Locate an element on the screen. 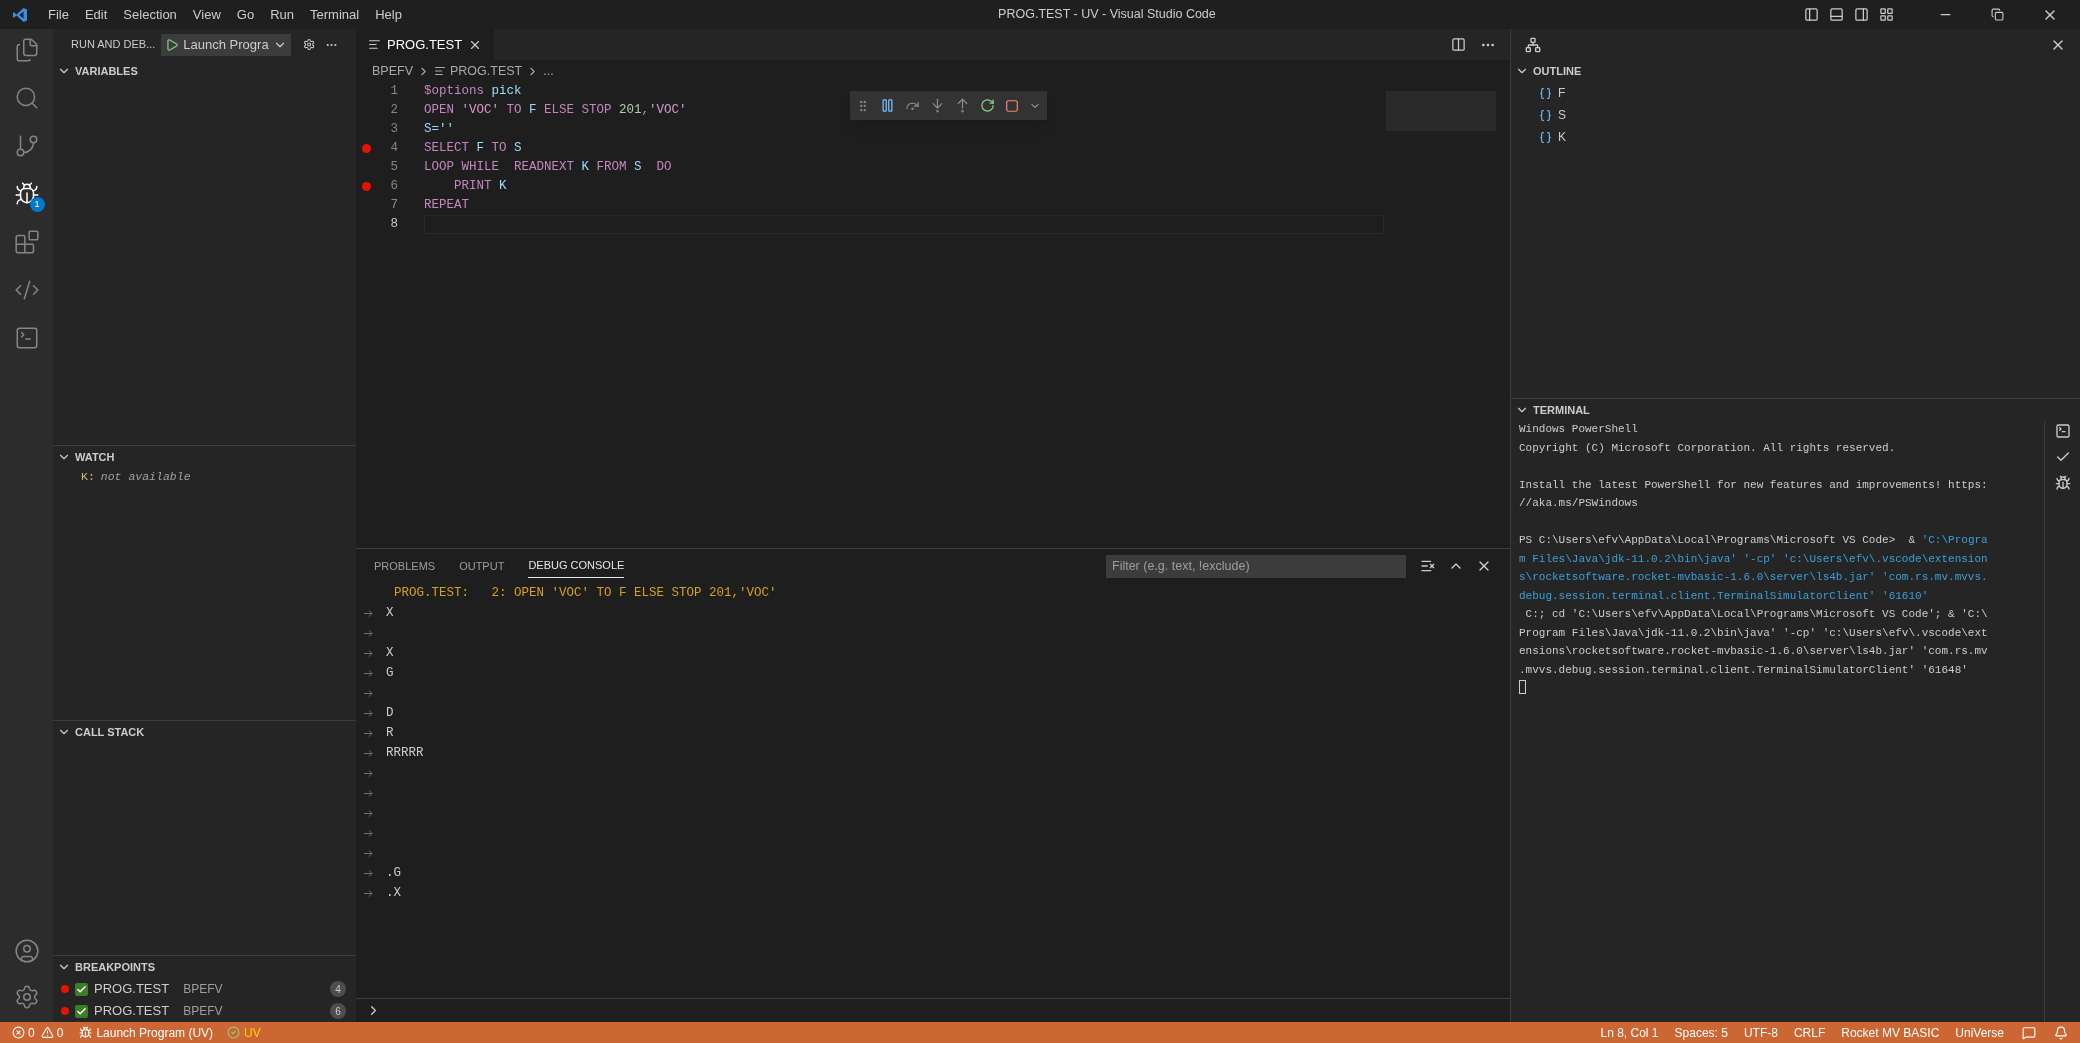 Image resolution: width=2080 pixels, height=1043 pixels. status-item: Ln 8, Col 1 is located at coordinates (1629, 1032).